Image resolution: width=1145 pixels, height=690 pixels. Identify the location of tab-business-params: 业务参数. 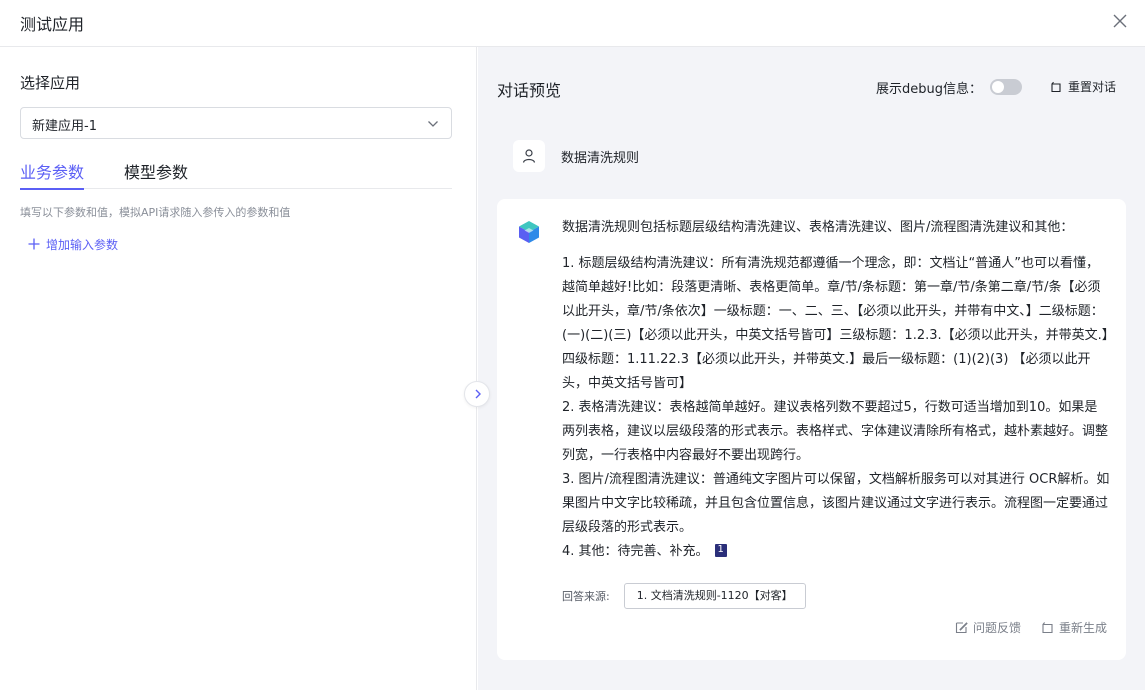
(52, 174).